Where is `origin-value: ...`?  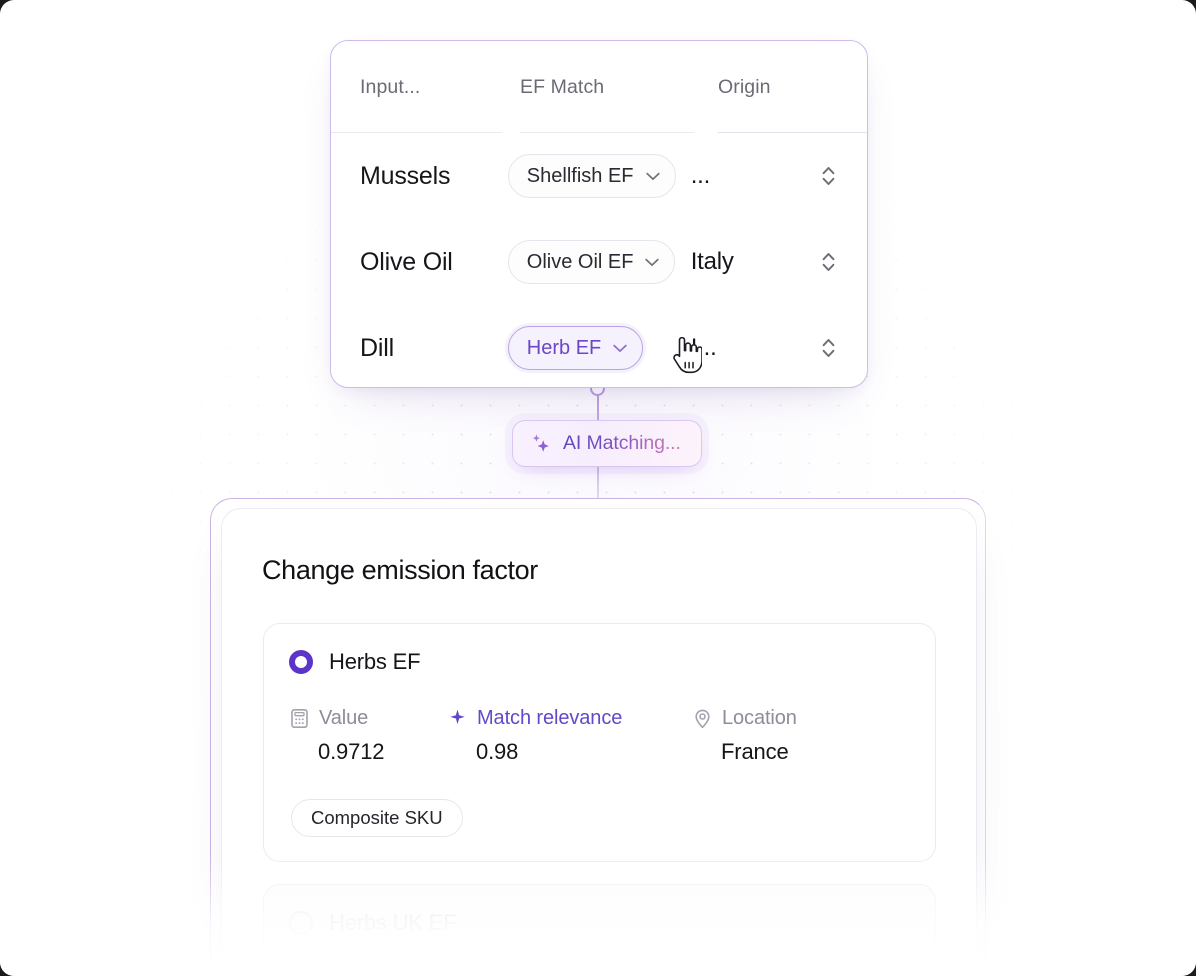 origin-value: ... is located at coordinates (700, 175).